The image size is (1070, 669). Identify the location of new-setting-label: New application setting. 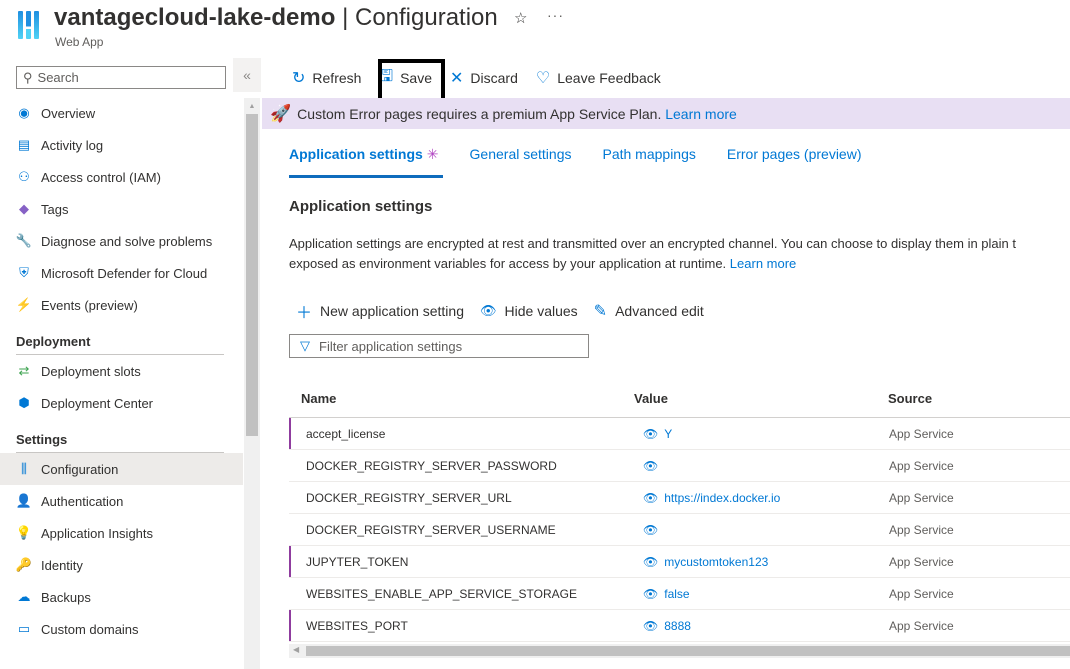
(392, 311).